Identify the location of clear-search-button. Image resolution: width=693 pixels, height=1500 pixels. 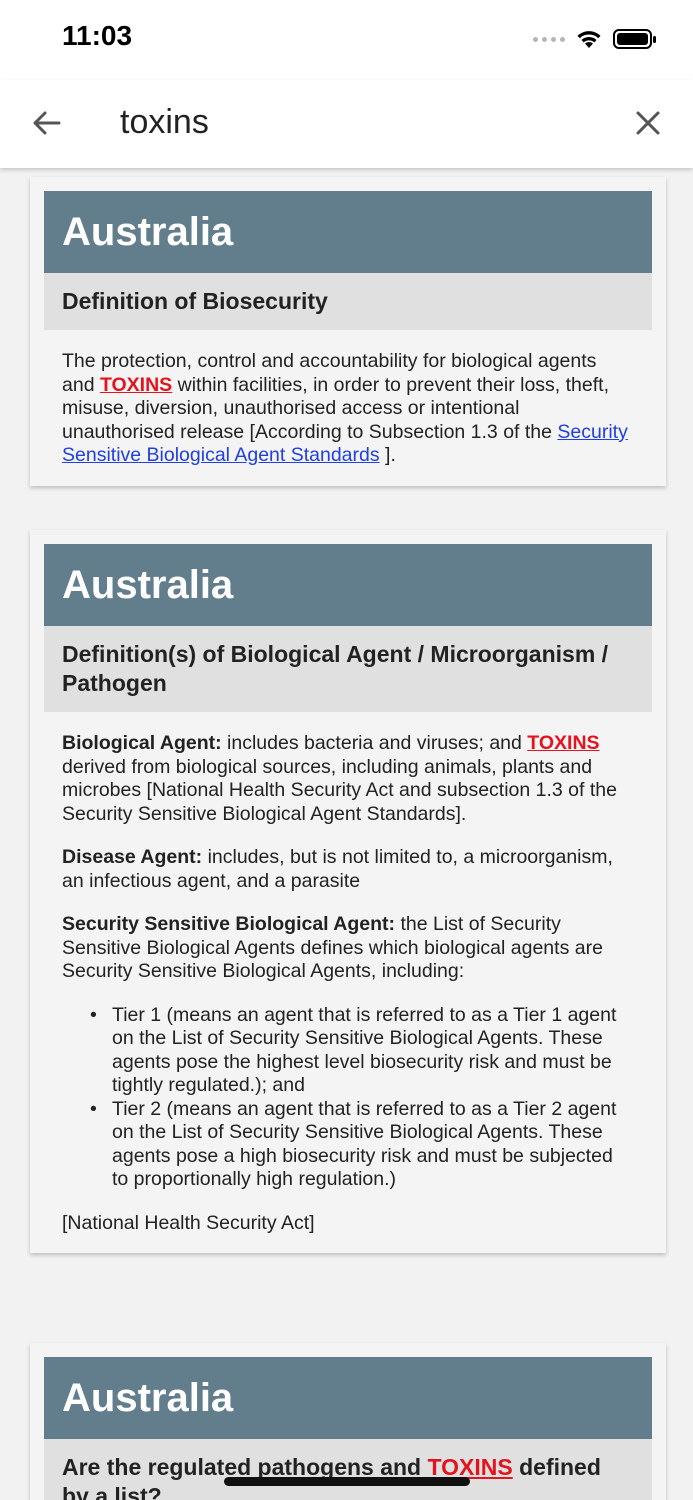
(648, 123).